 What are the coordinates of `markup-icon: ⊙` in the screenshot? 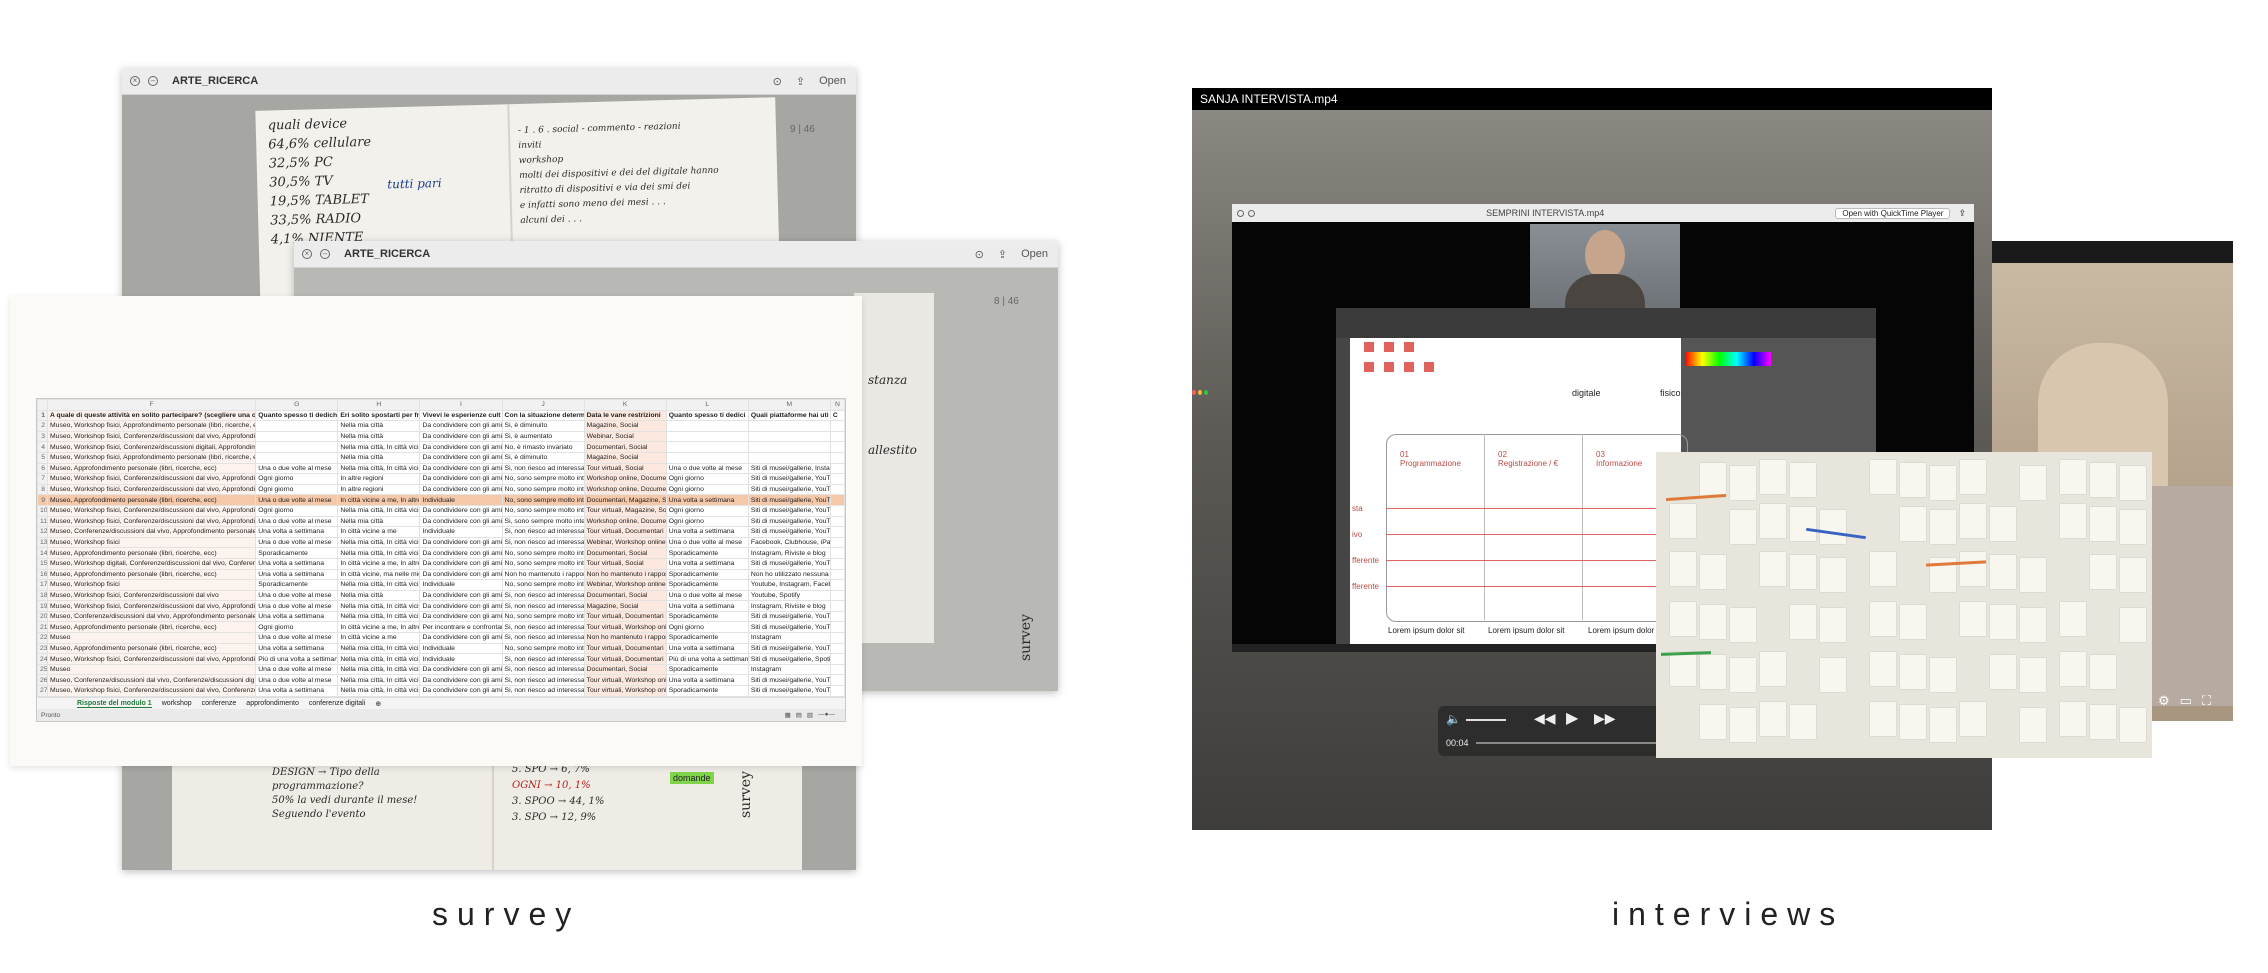 It's located at (777, 81).